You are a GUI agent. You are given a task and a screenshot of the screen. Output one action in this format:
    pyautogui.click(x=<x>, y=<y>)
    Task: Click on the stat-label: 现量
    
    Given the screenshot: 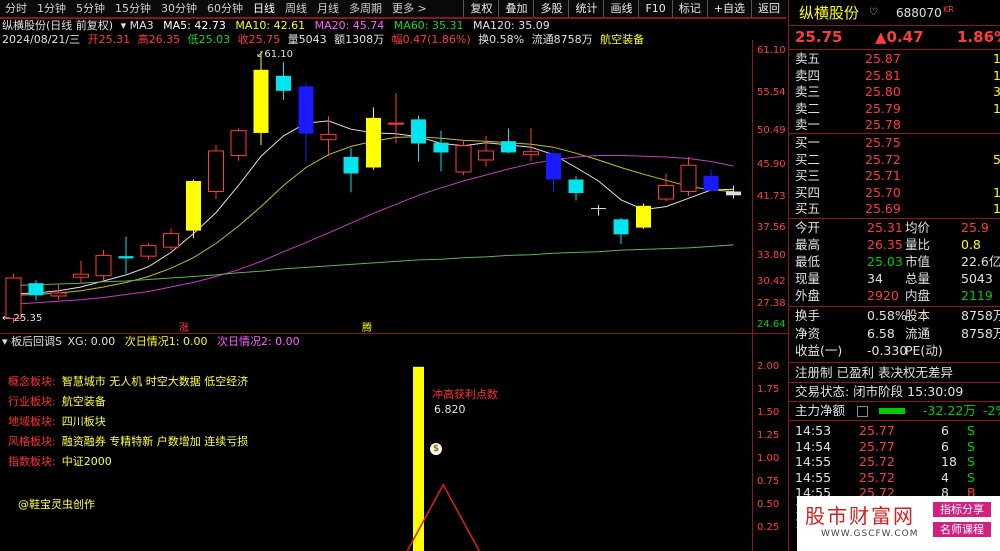 What is the action you would take?
    pyautogui.click(x=808, y=278)
    